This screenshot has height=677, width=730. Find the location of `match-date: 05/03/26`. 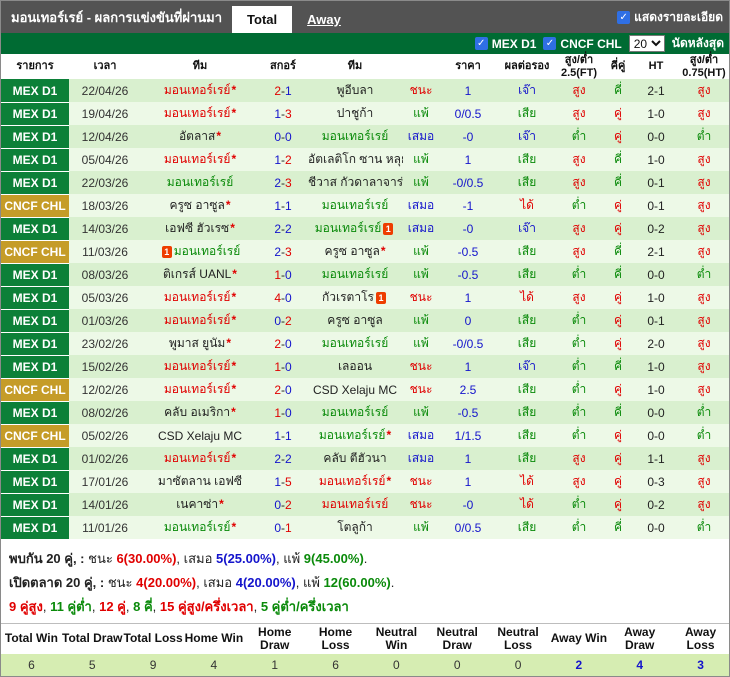

match-date: 05/03/26 is located at coordinates (105, 297).